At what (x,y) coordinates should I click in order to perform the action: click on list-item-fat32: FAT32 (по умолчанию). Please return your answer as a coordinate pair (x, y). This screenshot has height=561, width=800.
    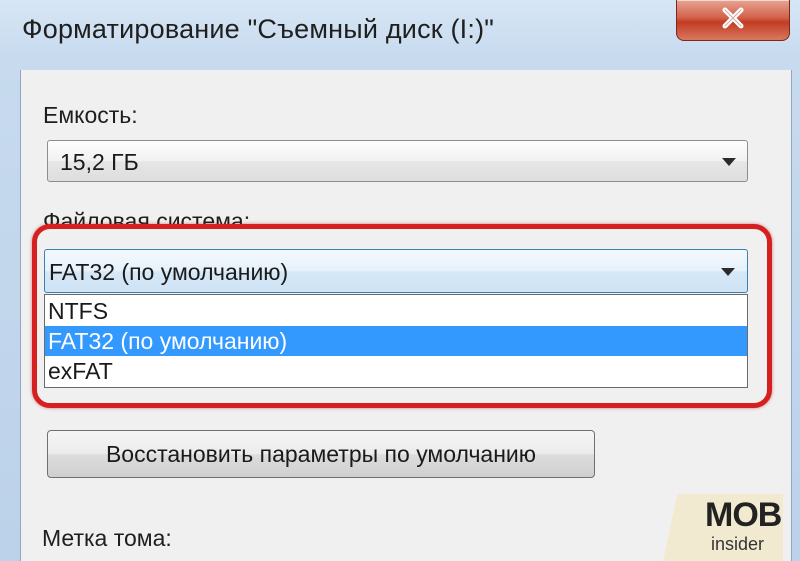
    Looking at the image, I should click on (396, 341).